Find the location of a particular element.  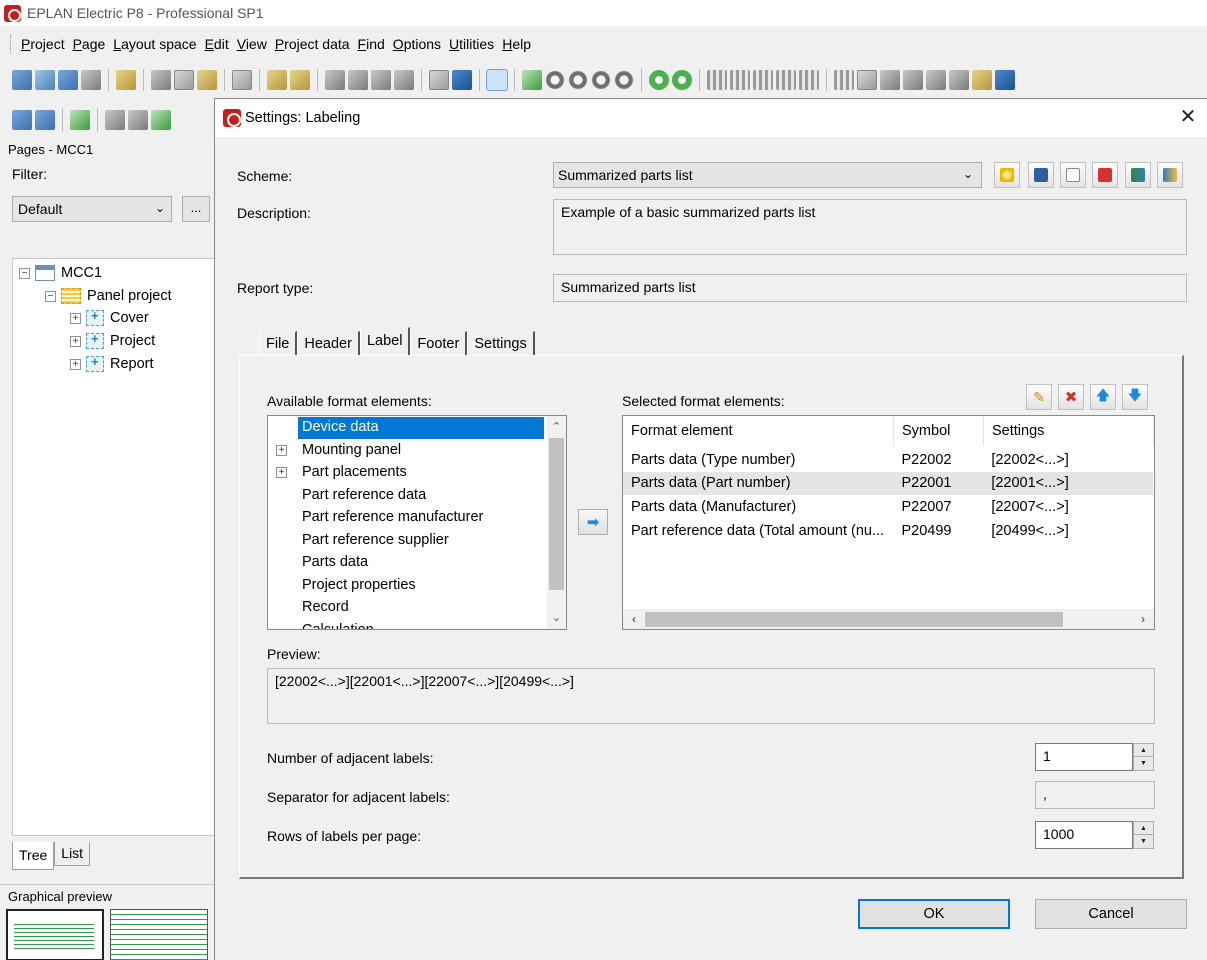

menu-help: Help is located at coordinates (516, 44).